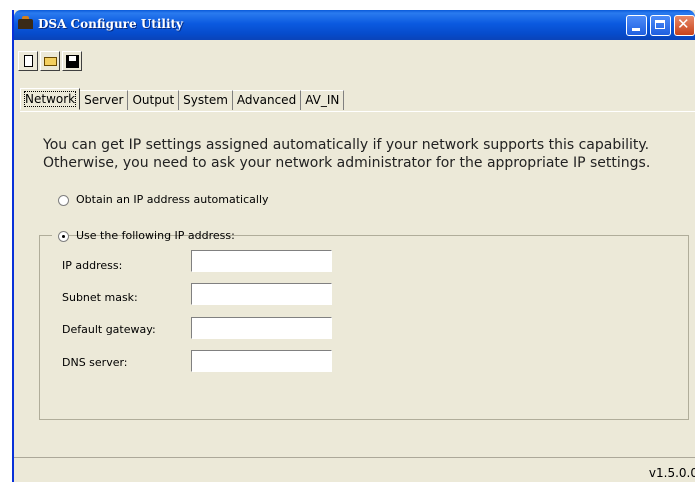 The width and height of the screenshot is (695, 483). I want to click on window-title: DSA Configure Utility, so click(111, 24).